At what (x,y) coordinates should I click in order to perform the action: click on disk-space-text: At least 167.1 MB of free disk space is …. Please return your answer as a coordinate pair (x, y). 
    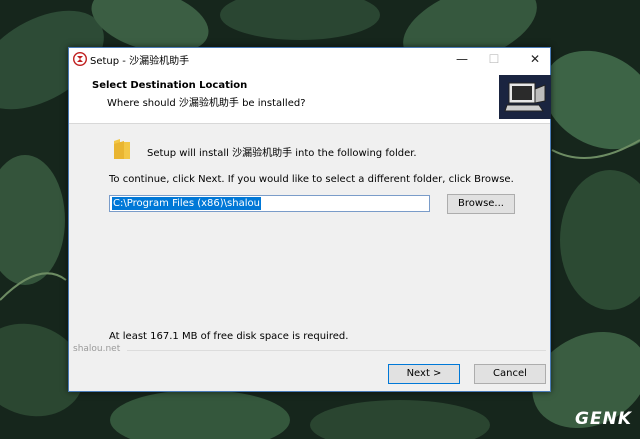
    Looking at the image, I should click on (229, 336).